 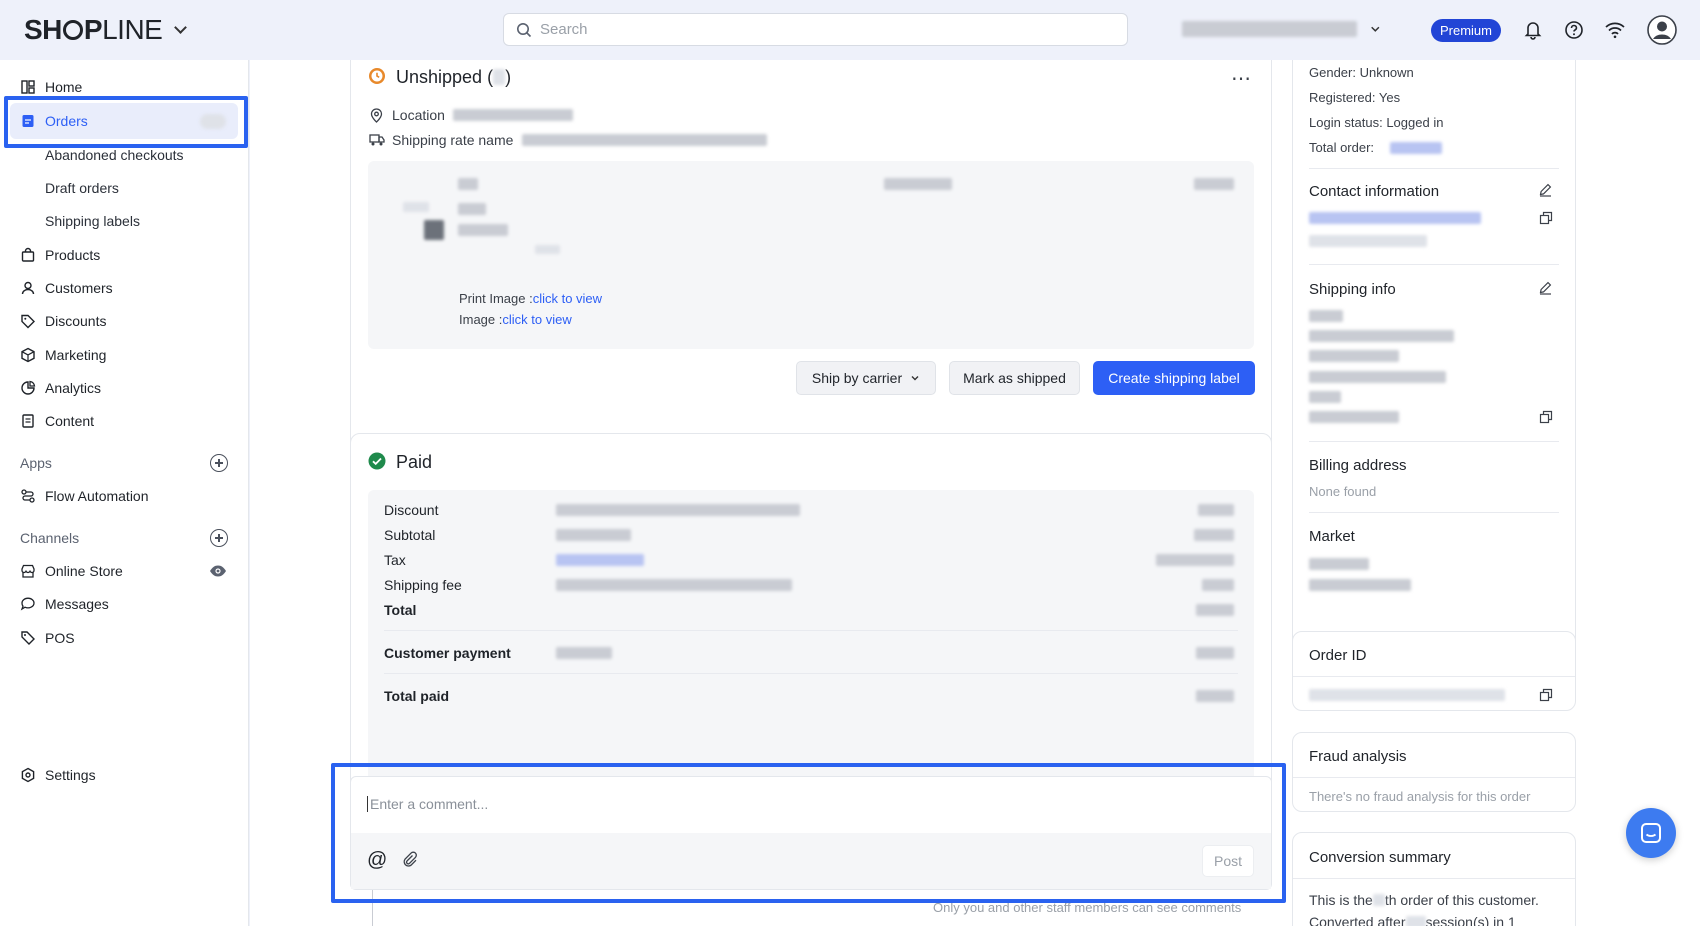 I want to click on paid-title: Paid, so click(x=414, y=462).